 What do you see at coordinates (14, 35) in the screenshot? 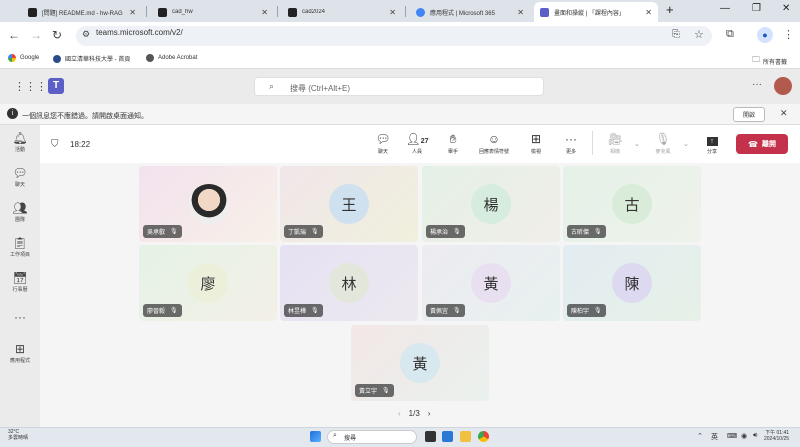
I see `back-icon: ←` at bounding box center [14, 35].